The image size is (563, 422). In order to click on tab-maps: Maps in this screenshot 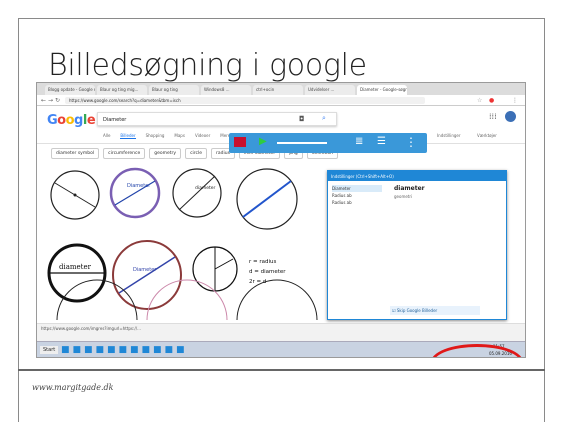, I will do `click(179, 136)`.